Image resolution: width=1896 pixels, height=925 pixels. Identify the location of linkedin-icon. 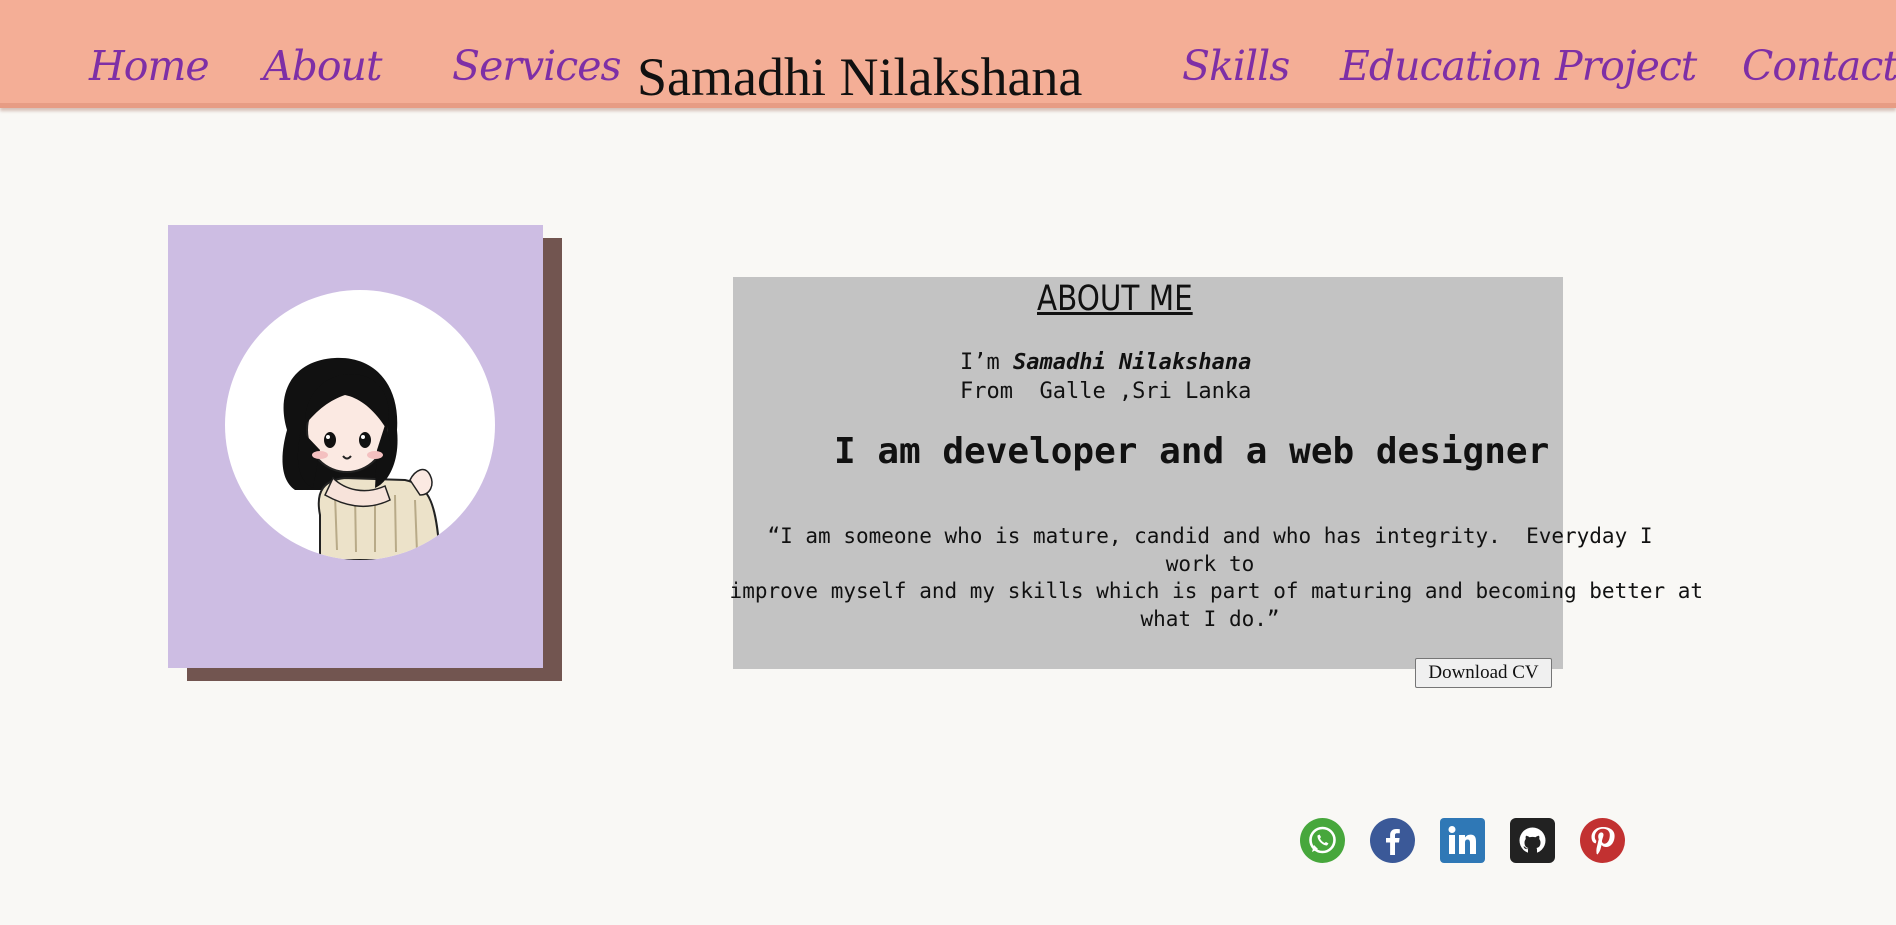
(1462, 840).